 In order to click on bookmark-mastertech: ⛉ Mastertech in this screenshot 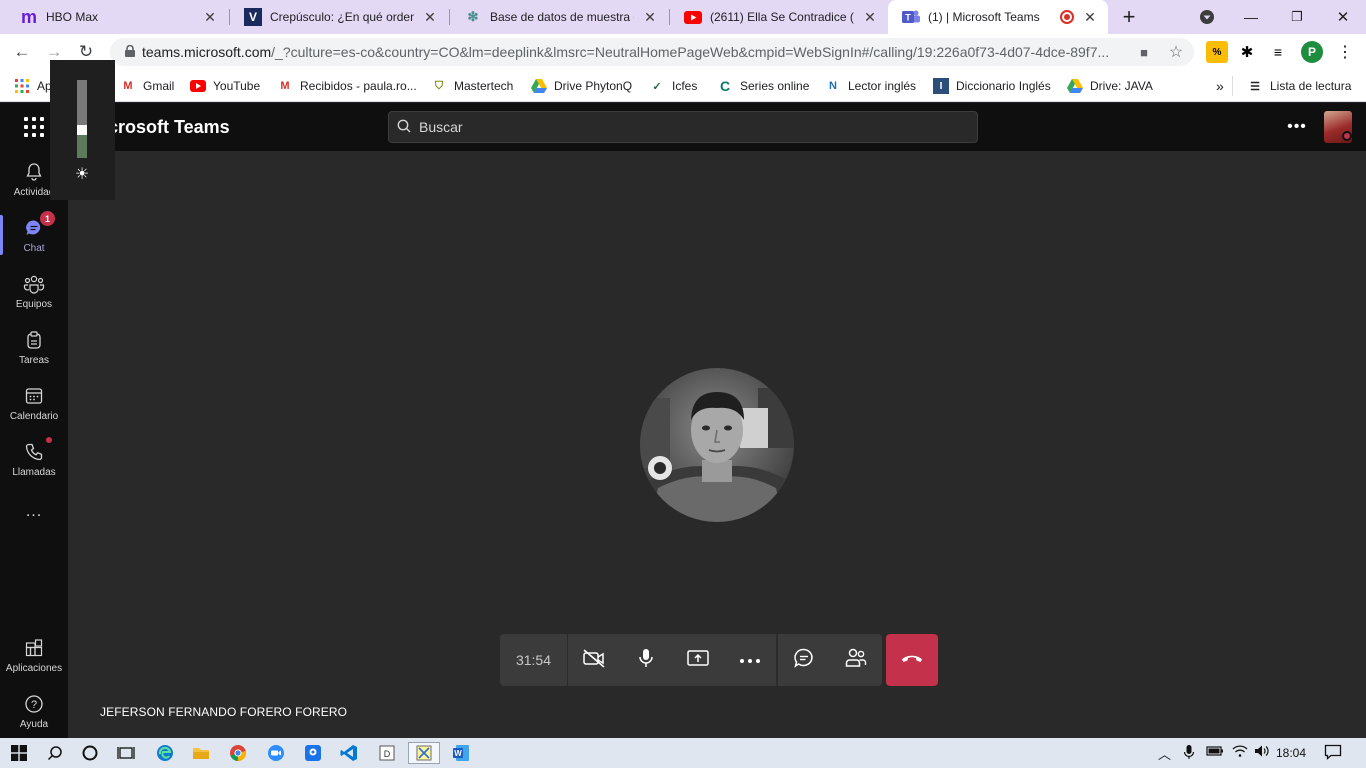, I will do `click(472, 86)`.